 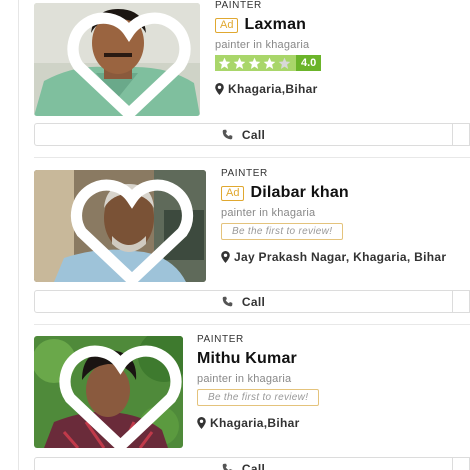 I want to click on name-row: Ad Dilabar khan, so click(x=333, y=193).